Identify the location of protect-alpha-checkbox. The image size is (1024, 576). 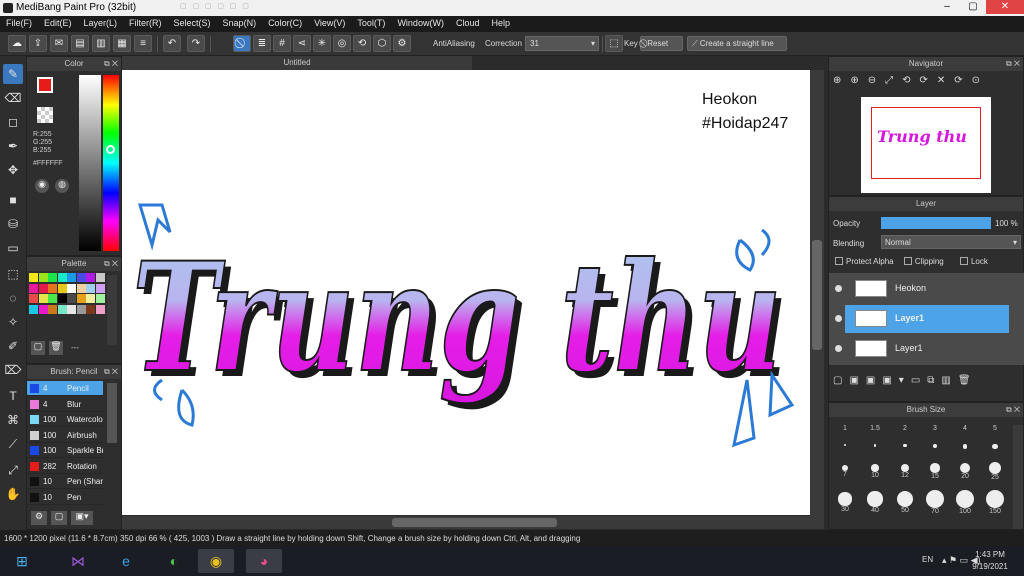
(839, 261).